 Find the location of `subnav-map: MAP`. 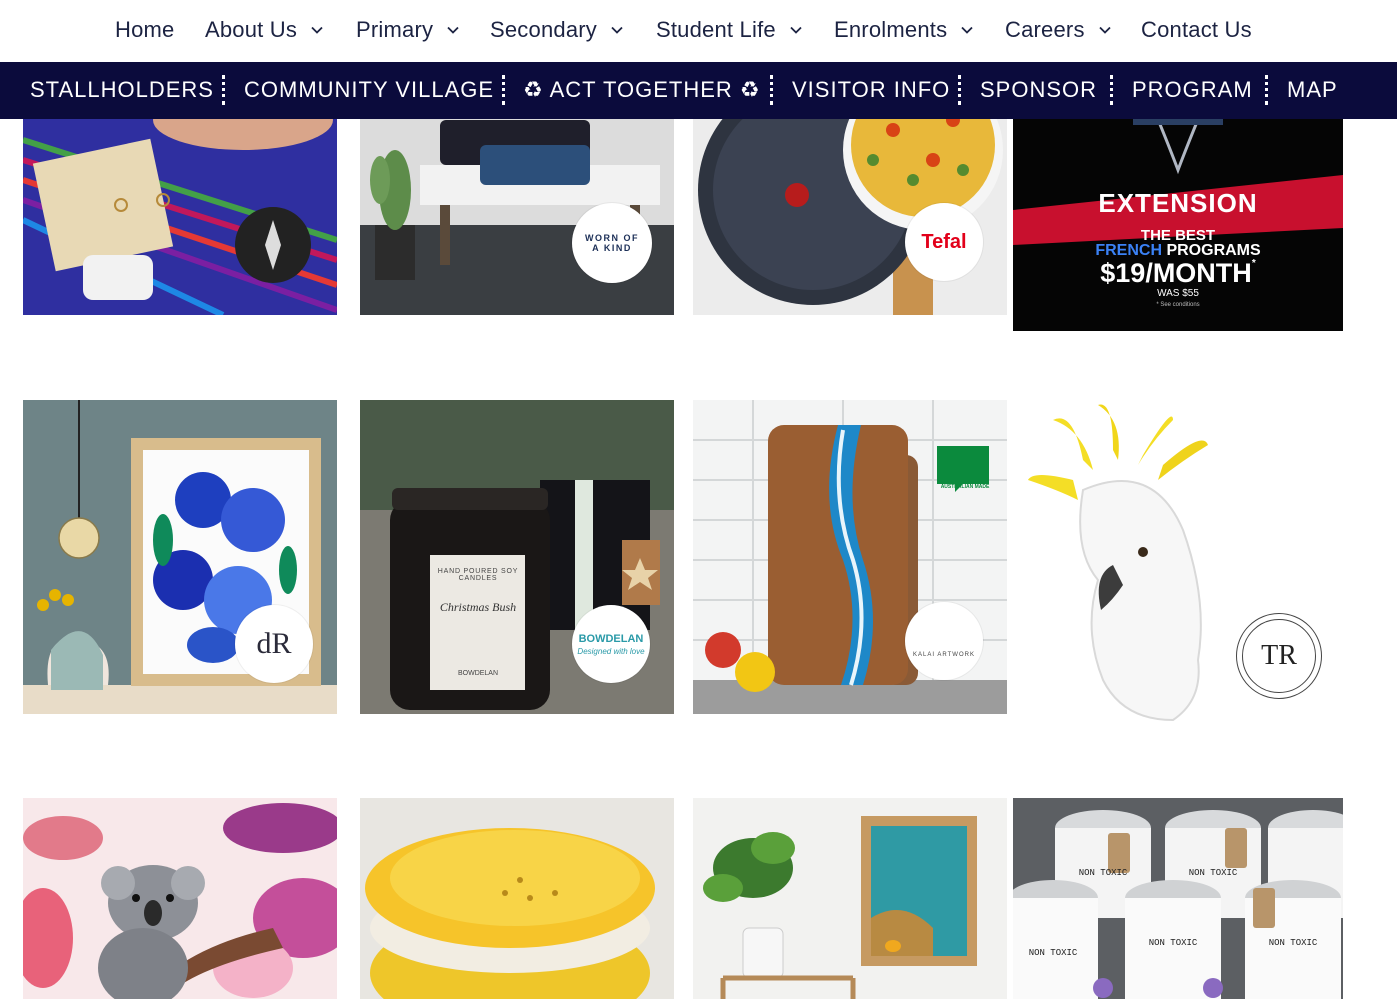

subnav-map: MAP is located at coordinates (1312, 90).